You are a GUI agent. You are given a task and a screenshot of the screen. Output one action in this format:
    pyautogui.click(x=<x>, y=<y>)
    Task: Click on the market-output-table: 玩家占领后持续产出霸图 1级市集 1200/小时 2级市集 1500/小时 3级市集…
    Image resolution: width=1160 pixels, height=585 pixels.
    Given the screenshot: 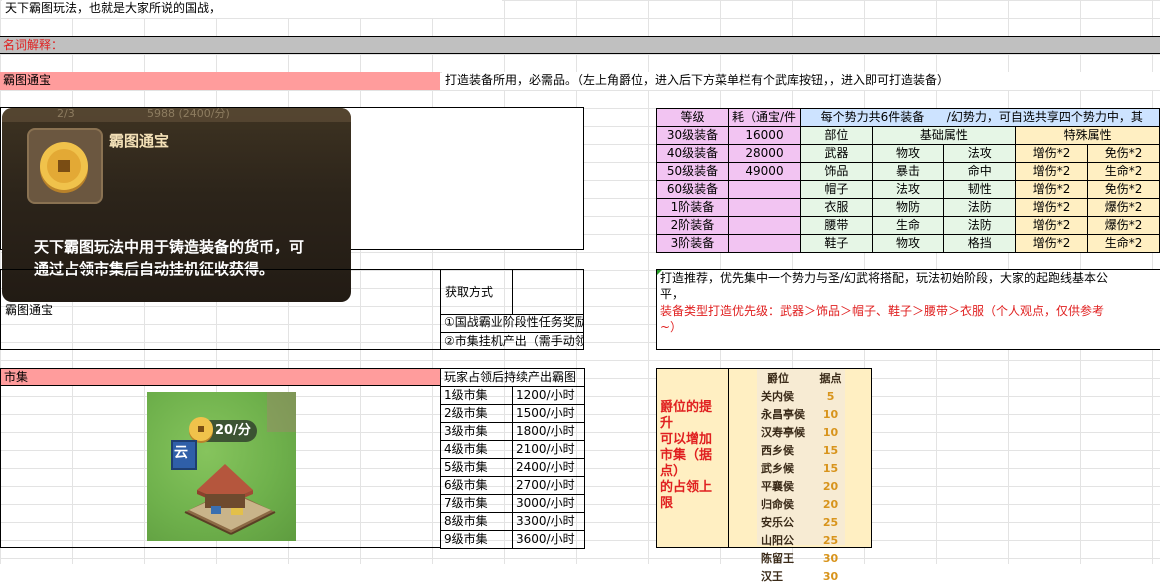 What is the action you would take?
    pyautogui.click(x=512, y=458)
    